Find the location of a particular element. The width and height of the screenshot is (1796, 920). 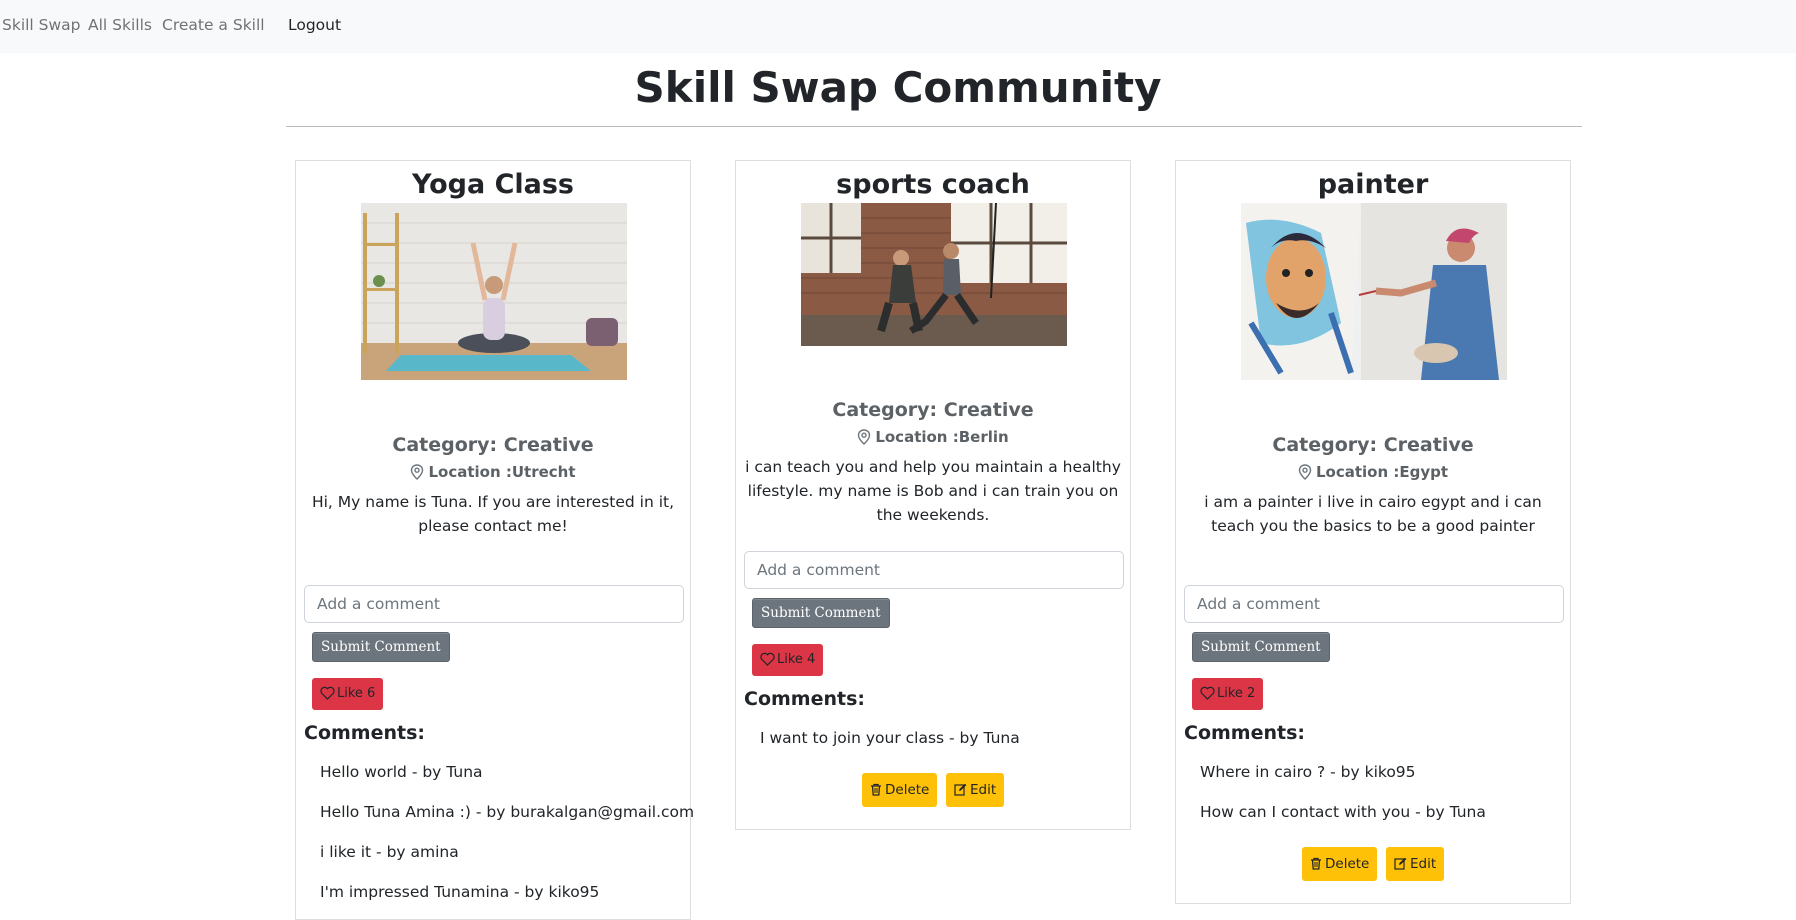

nav-all-skills-link: All Skills is located at coordinates (120, 25).